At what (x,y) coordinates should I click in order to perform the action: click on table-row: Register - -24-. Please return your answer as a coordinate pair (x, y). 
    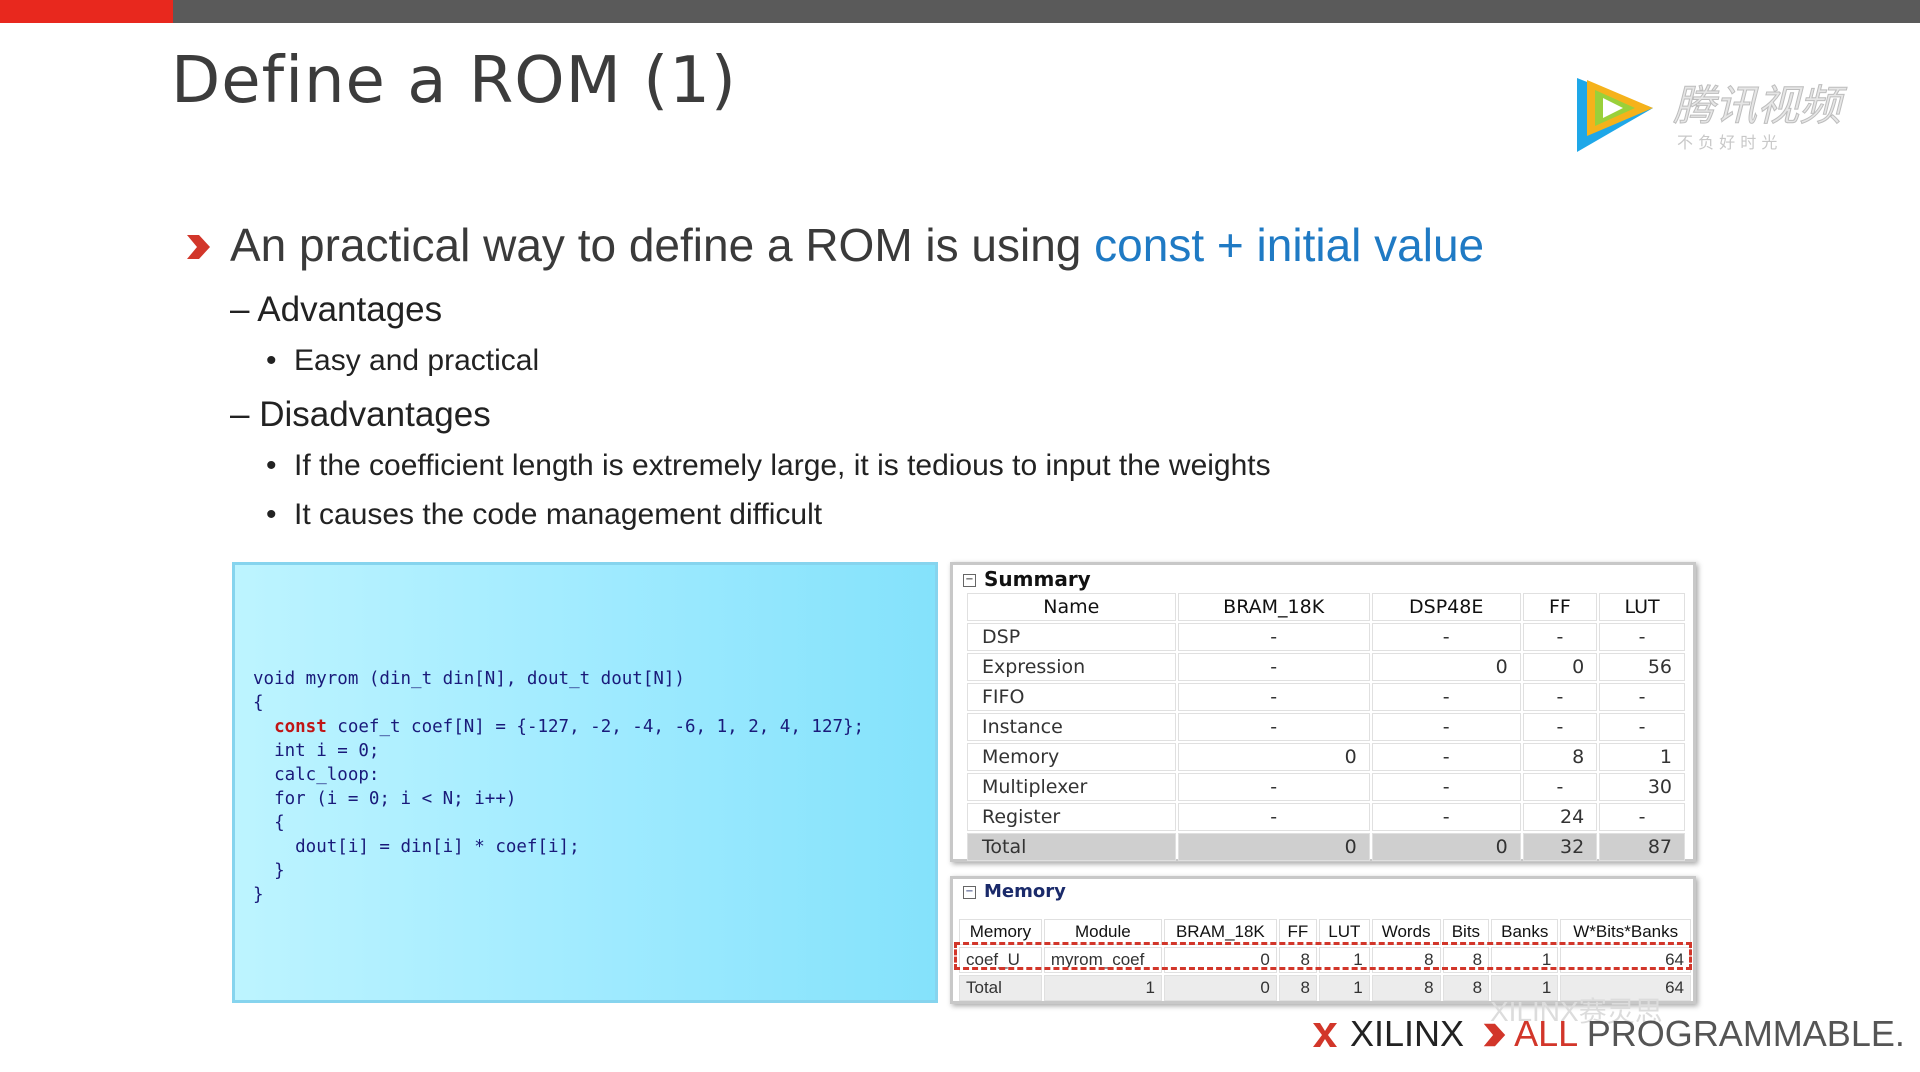
    Looking at the image, I should click on (1326, 817).